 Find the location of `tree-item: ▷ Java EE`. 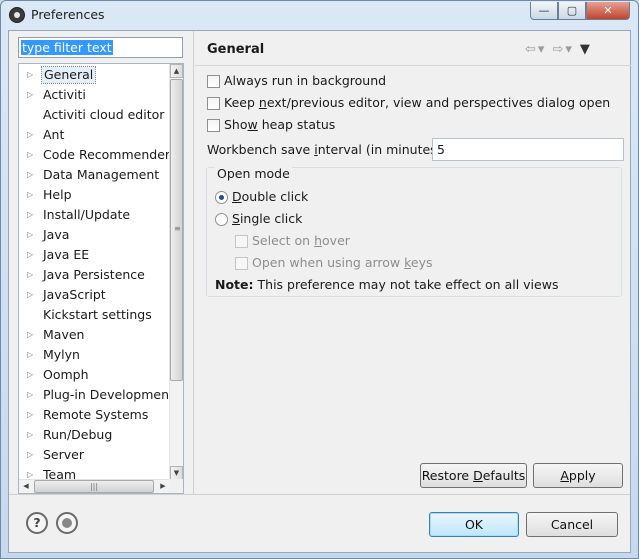

tree-item: ▷ Java EE is located at coordinates (94, 255).